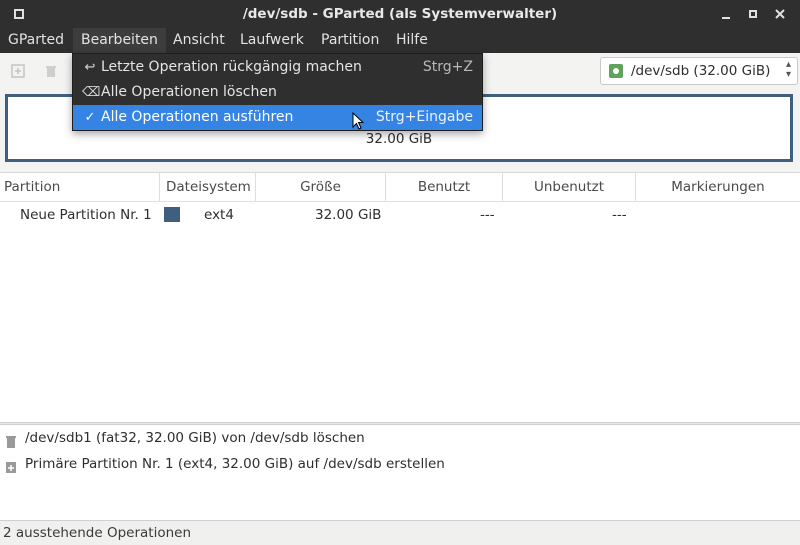 Image resolution: width=800 pixels, height=545 pixels. Describe the element at coordinates (91, 92) in the screenshot. I see `clear-icon: ⌫` at that location.